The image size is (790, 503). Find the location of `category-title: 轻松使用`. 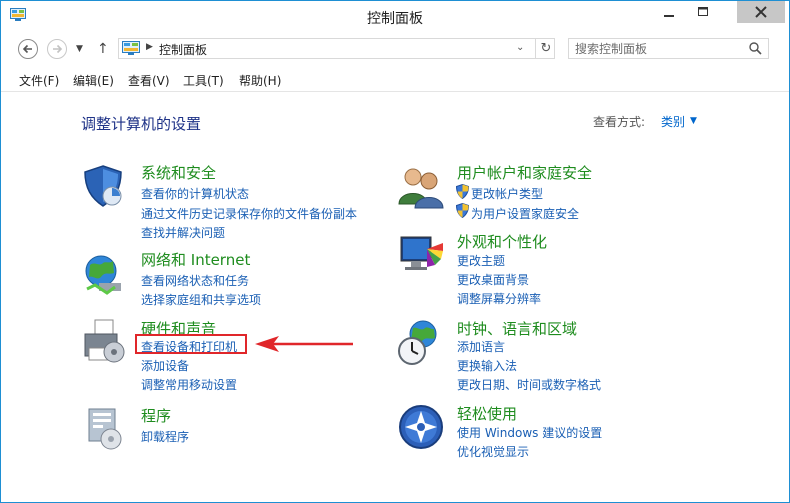

category-title: 轻松使用 is located at coordinates (487, 413).